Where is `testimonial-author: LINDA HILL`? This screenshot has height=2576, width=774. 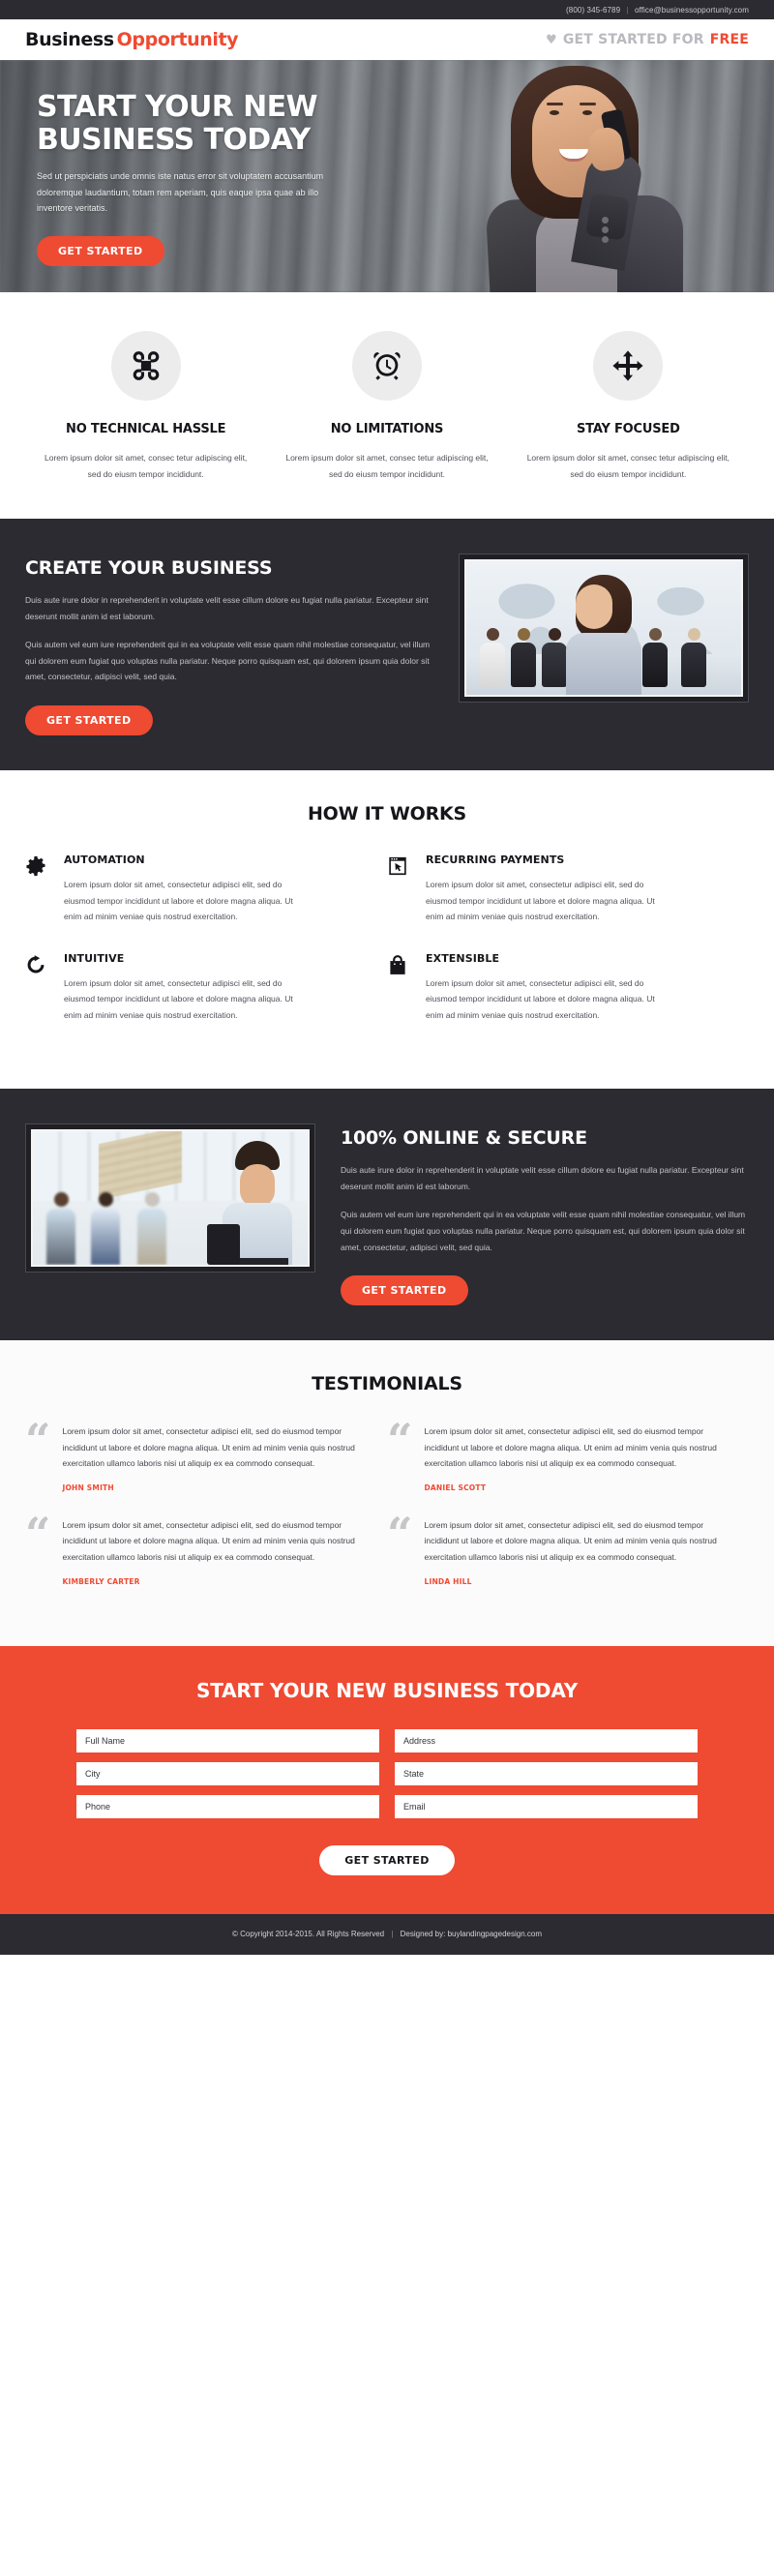
testimonial-author: LINDA HILL is located at coordinates (448, 1581).